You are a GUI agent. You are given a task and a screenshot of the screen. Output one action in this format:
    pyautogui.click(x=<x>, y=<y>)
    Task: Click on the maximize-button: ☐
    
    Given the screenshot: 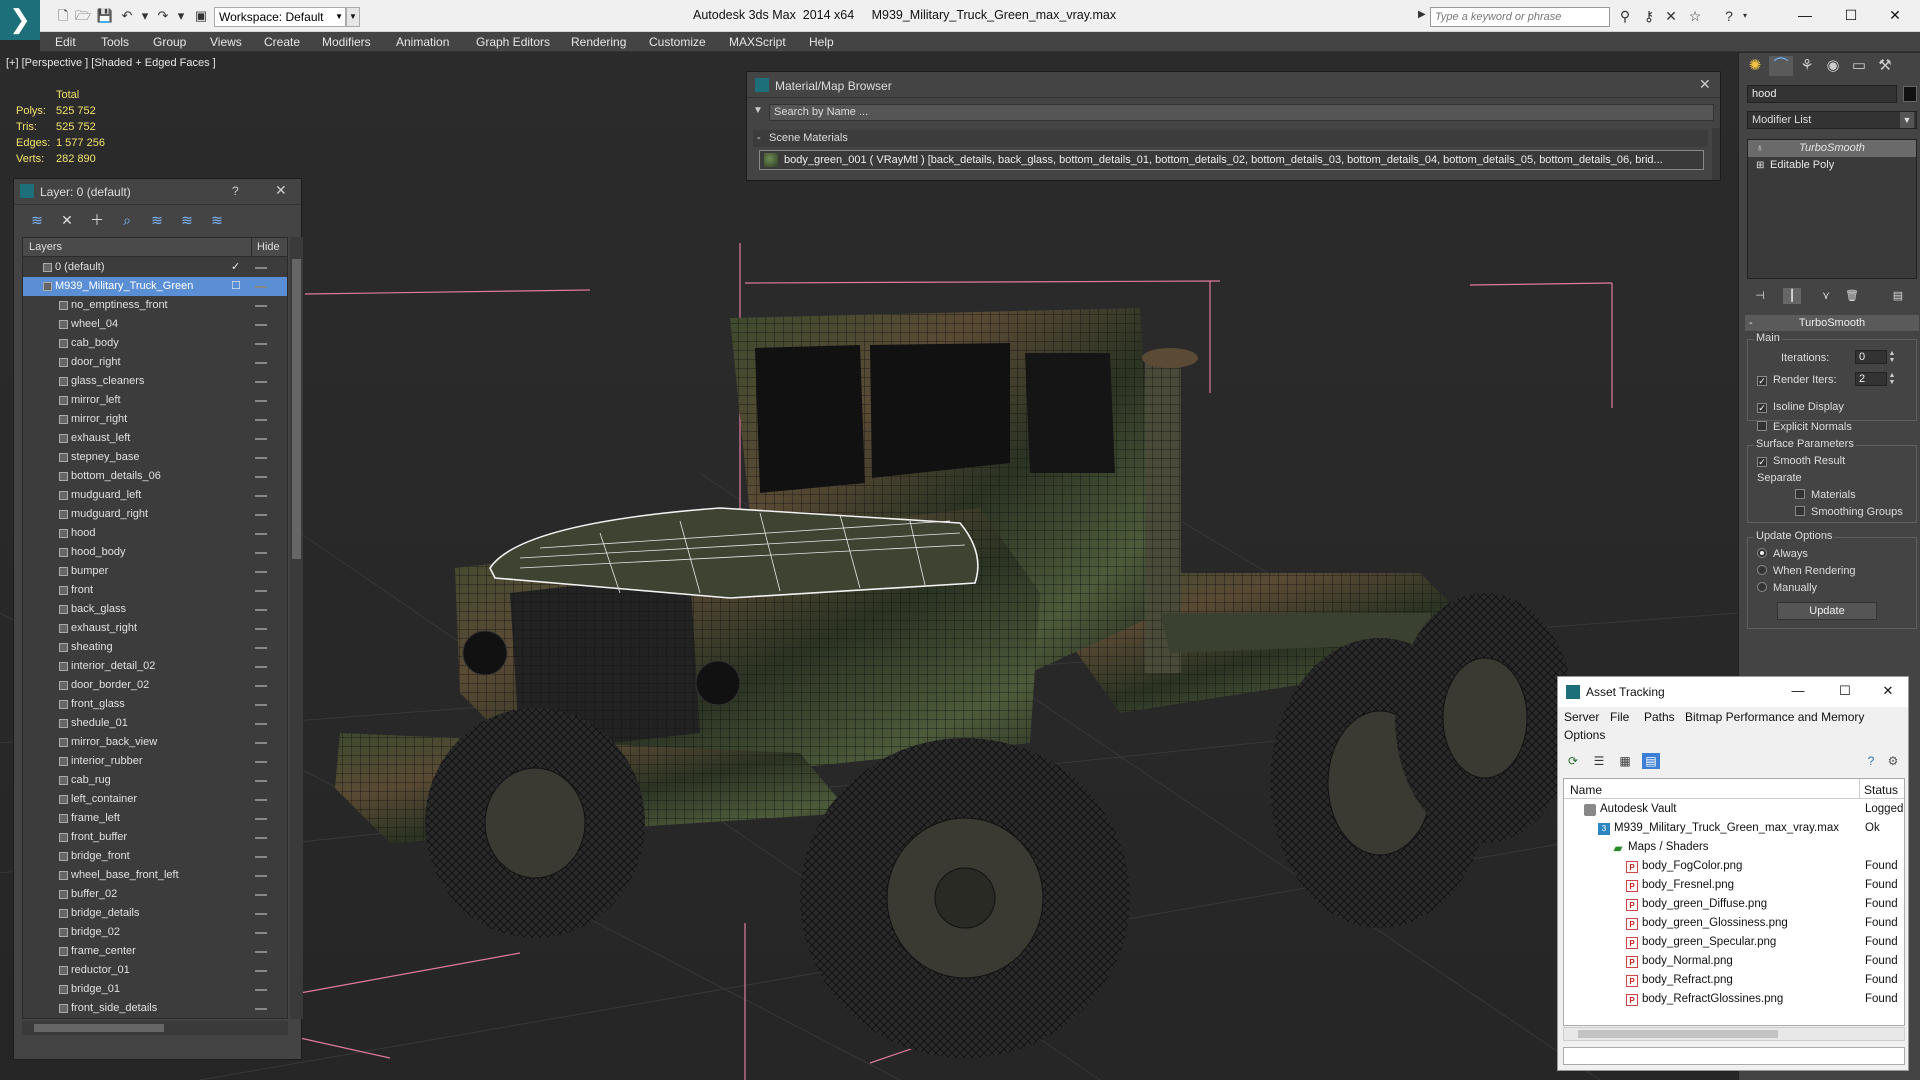 What is the action you would take?
    pyautogui.click(x=1851, y=15)
    